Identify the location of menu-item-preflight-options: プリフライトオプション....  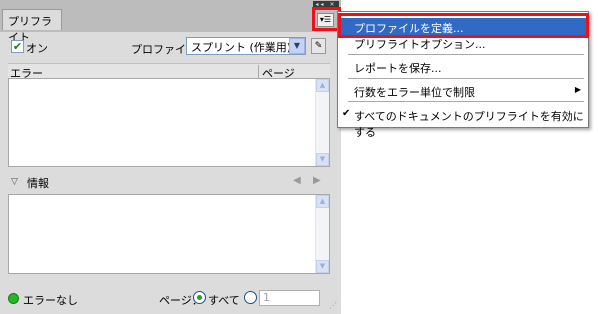
(463, 45).